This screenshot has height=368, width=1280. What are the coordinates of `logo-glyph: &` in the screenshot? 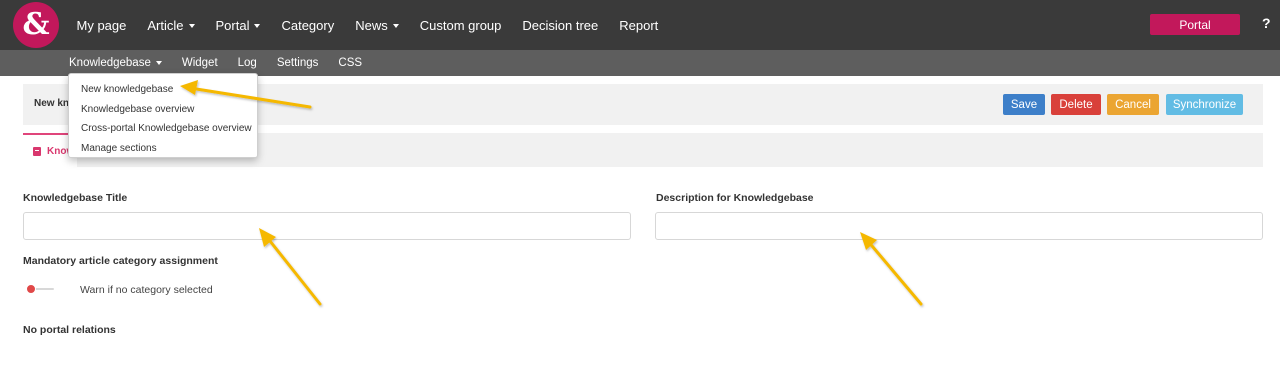 It's located at (36, 24).